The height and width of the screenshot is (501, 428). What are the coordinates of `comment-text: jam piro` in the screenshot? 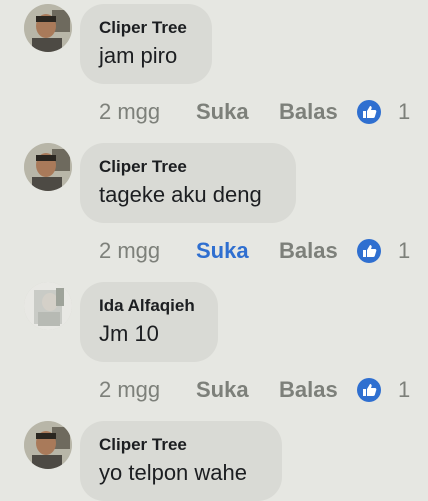 It's located at (138, 55).